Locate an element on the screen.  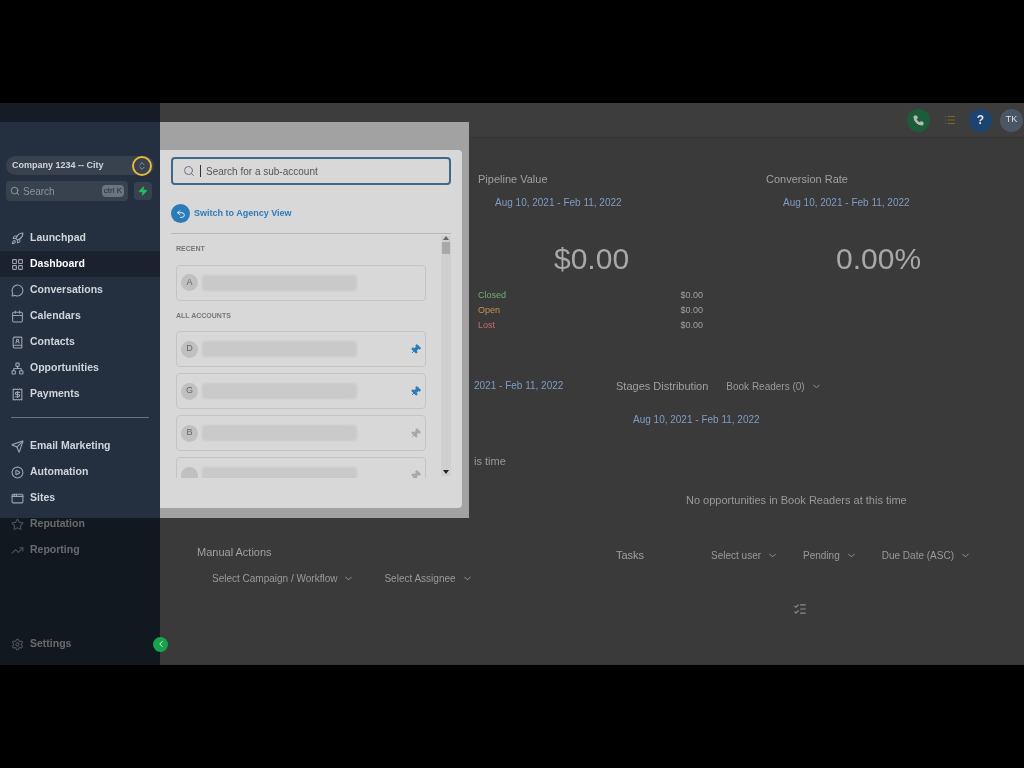
sidebar-item: Contacts is located at coordinates (80, 342).